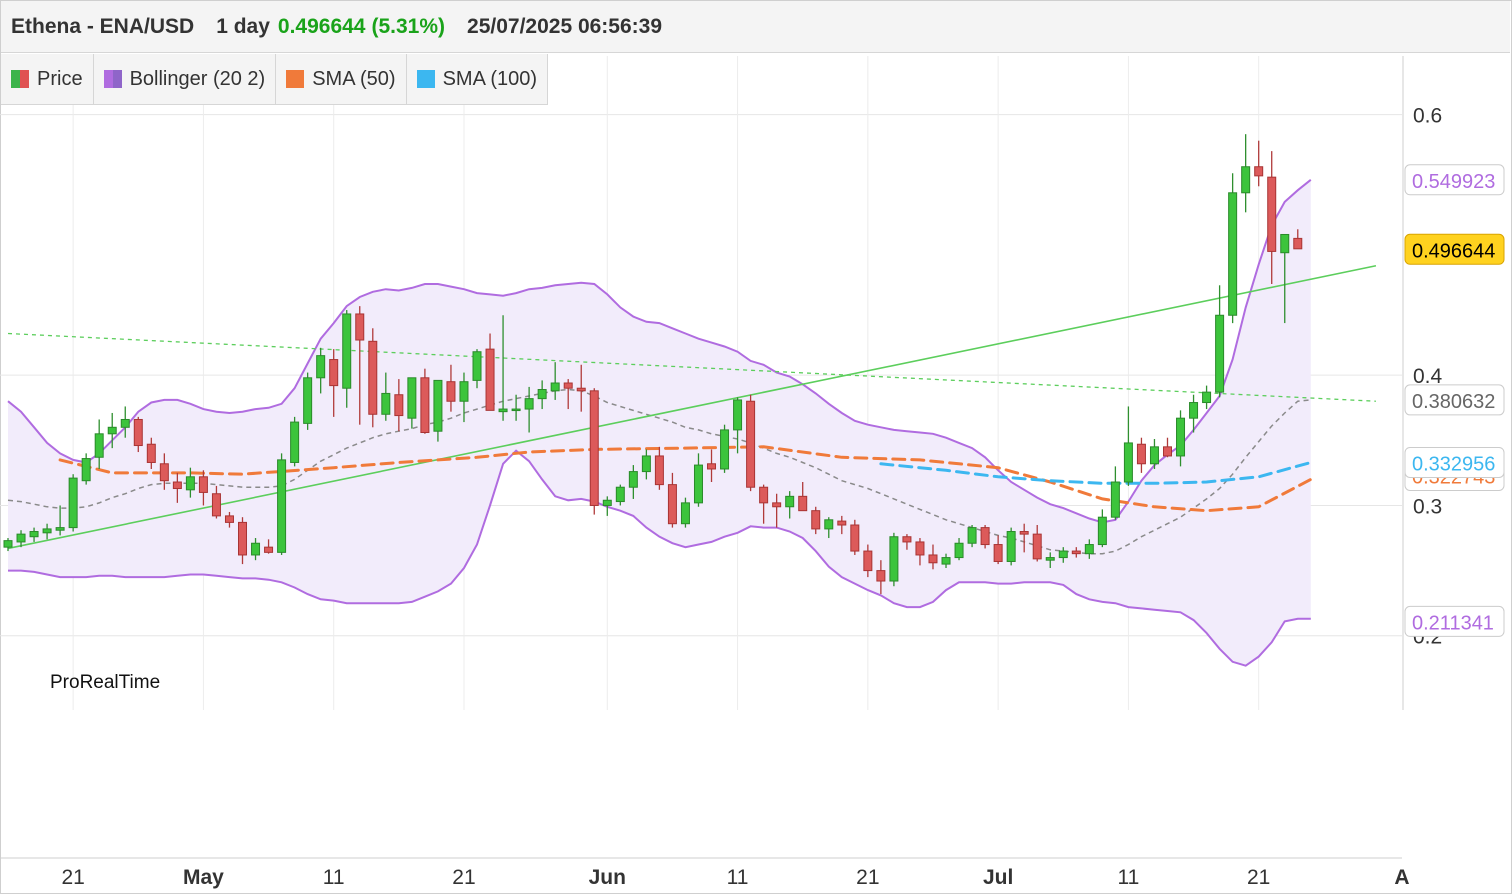  Describe the element at coordinates (60, 78) in the screenshot. I see `legend-label-price: Price` at that location.